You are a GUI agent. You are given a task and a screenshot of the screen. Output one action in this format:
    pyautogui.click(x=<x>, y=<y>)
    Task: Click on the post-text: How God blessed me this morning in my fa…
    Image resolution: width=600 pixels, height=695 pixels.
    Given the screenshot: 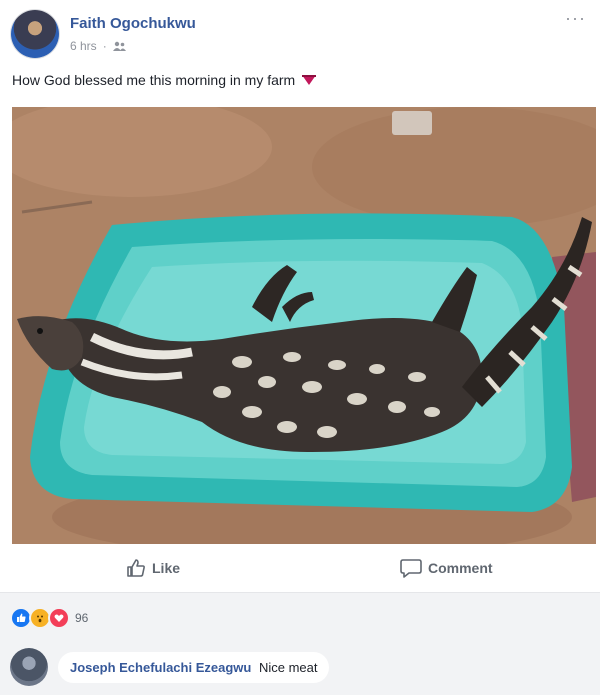 What is the action you would take?
    pyautogui.click(x=164, y=80)
    